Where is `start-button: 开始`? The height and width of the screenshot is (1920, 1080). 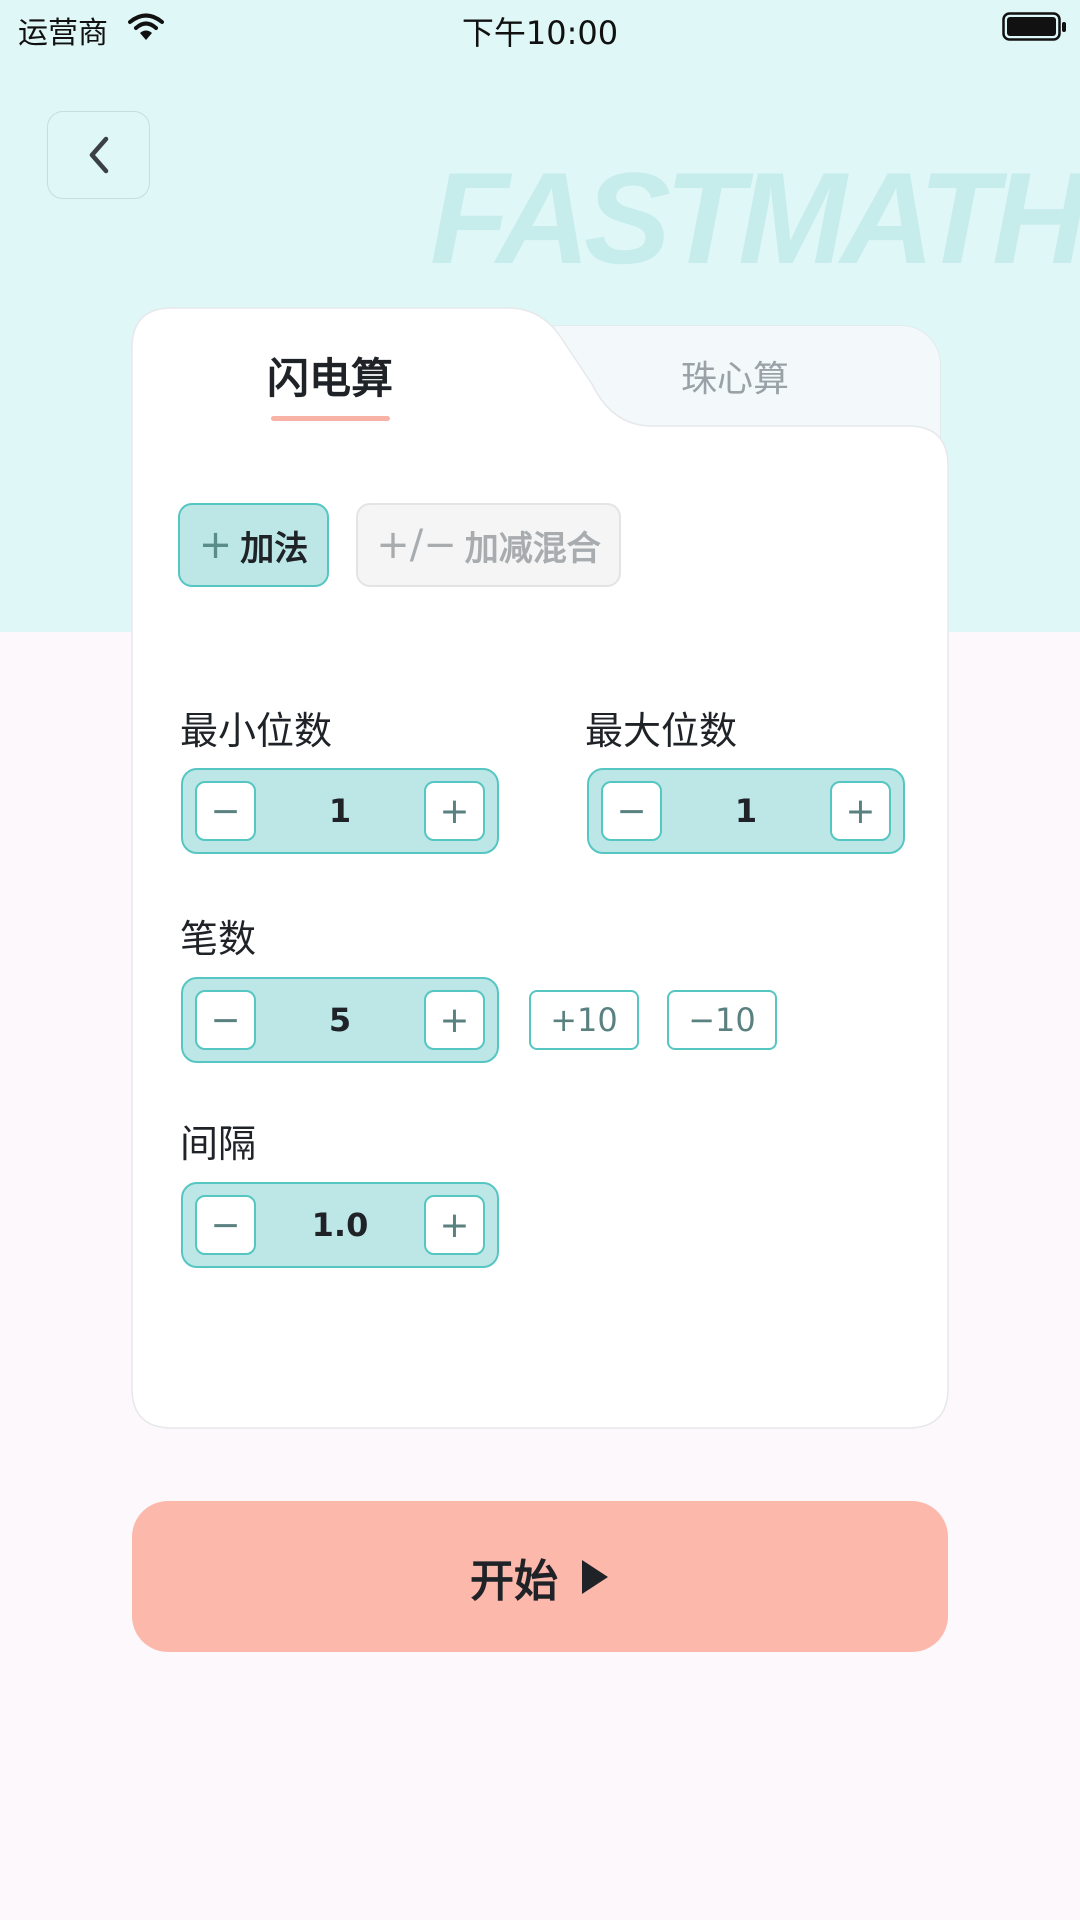
start-button: 开始 is located at coordinates (540, 1576).